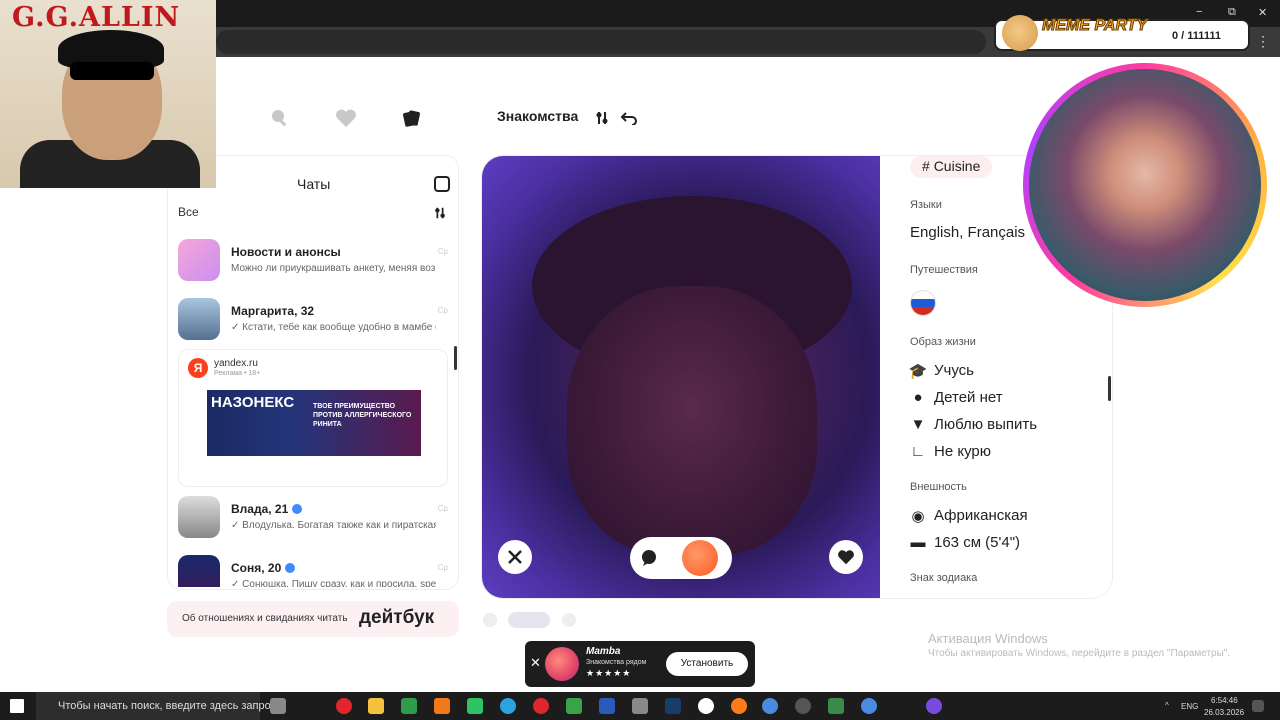 This screenshot has width=1280, height=720. What do you see at coordinates (944, 270) in the screenshot?
I see `travel-label: Путешествия` at bounding box center [944, 270].